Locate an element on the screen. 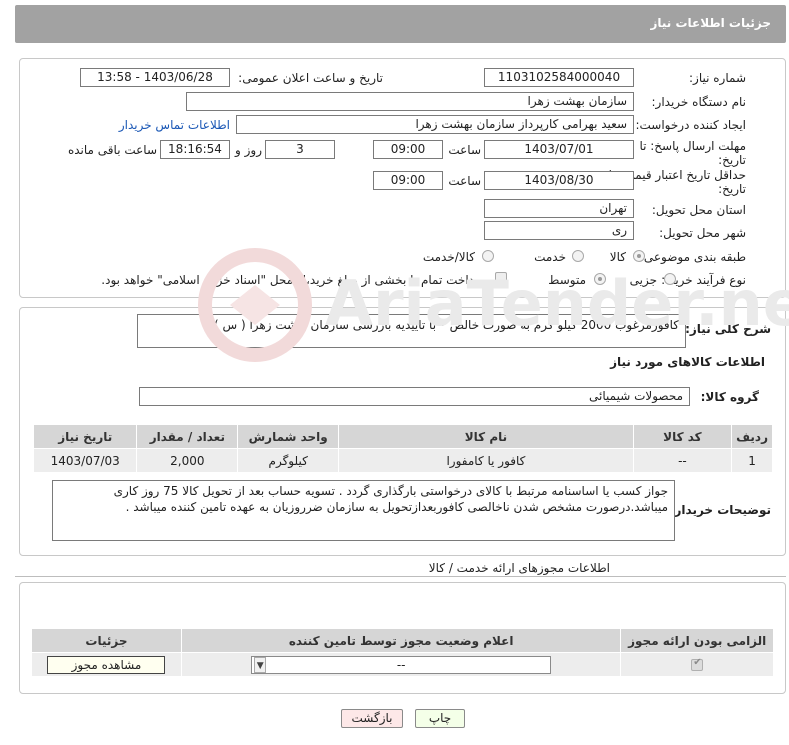 The height and width of the screenshot is (745, 789). col-permit-status: اعلام وضعیت مجوز توسط تامین کننده is located at coordinates (401, 640).